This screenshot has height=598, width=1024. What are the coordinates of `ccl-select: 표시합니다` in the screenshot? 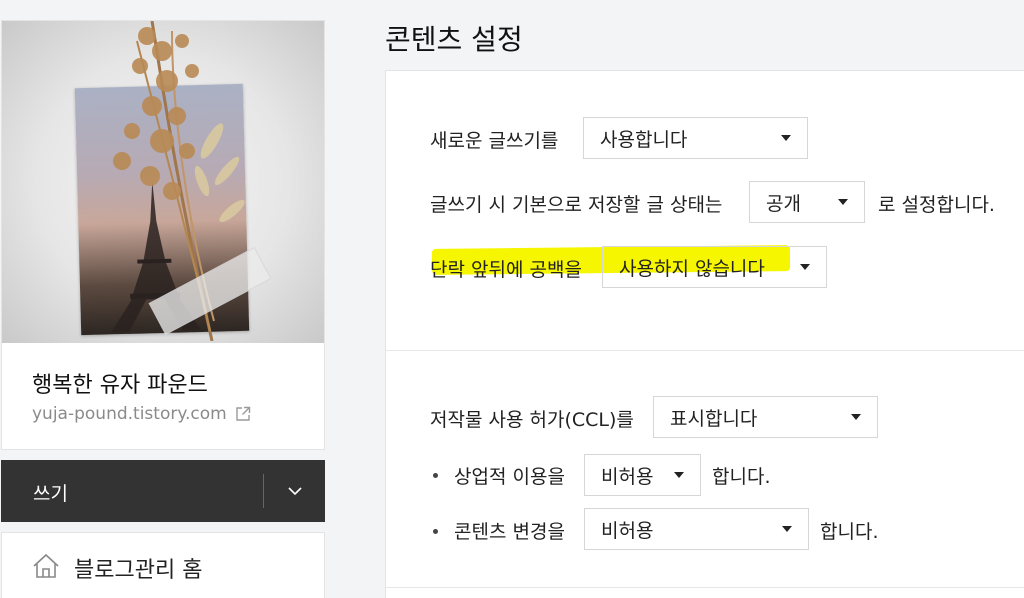 It's located at (765, 417).